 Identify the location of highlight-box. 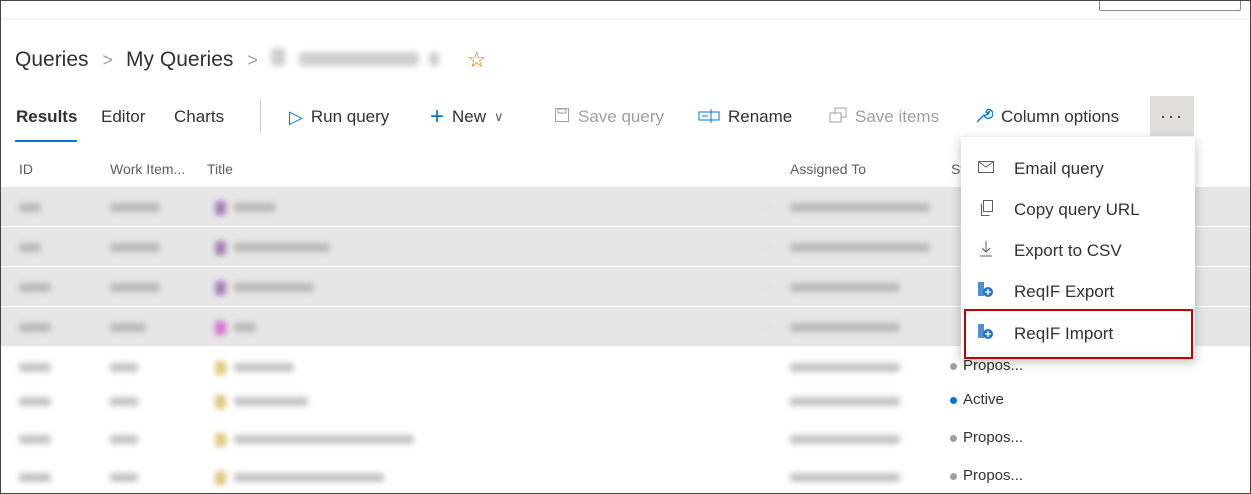
(1078, 334).